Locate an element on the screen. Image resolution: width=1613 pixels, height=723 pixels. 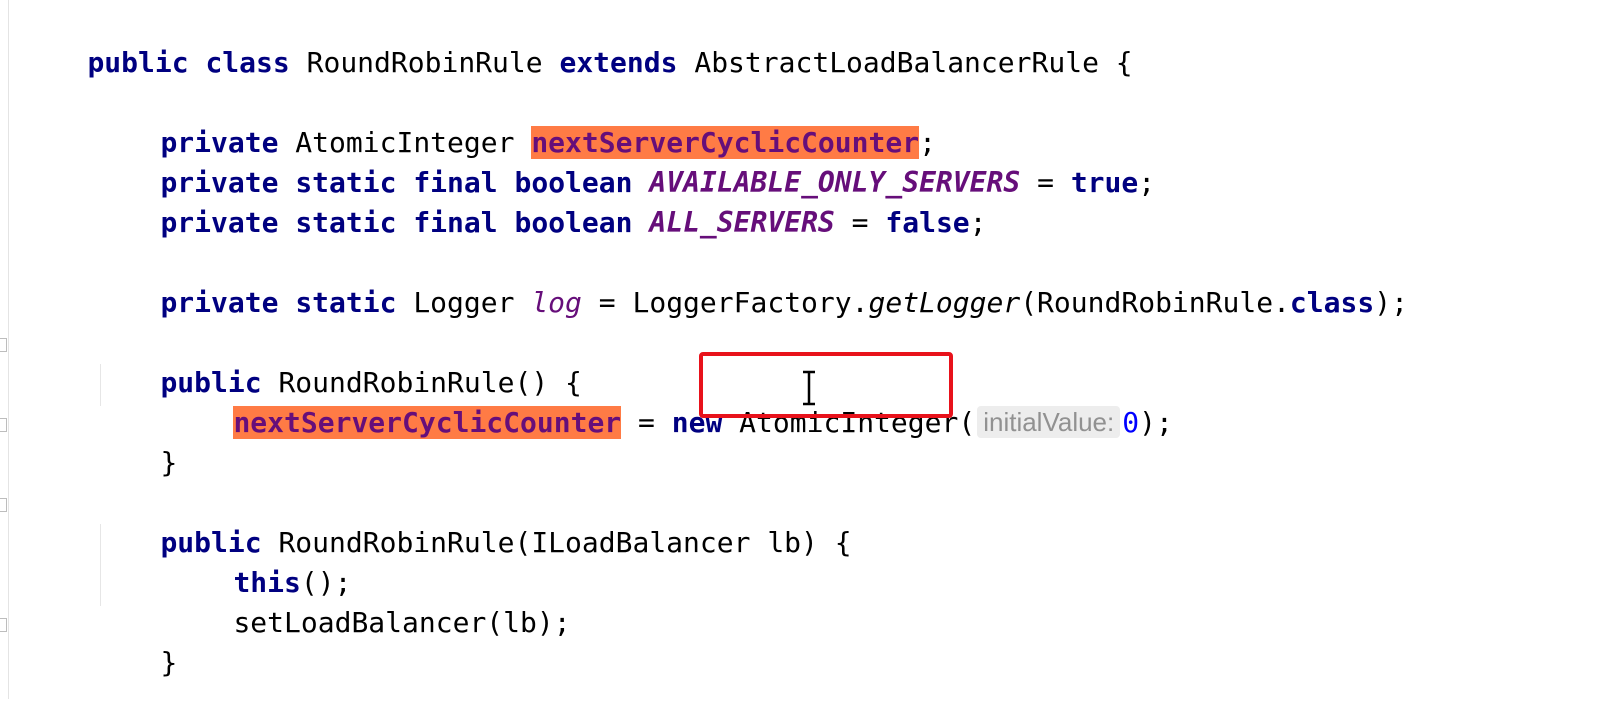
method-call: setLoadBalancer(lb); is located at coordinates (402, 622).